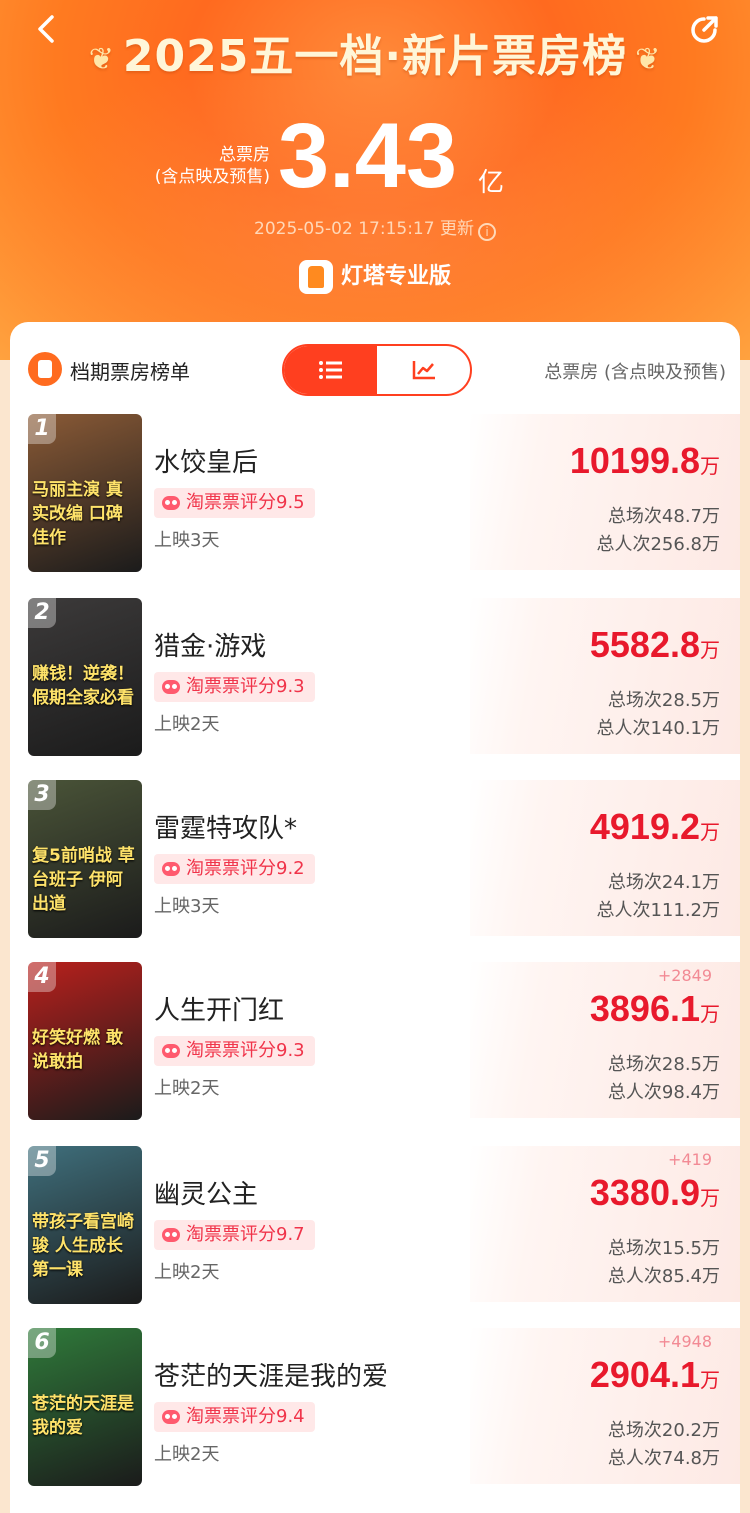 The width and height of the screenshot is (750, 1513). I want to click on total-shows: 总场次20.2万, so click(663, 1430).